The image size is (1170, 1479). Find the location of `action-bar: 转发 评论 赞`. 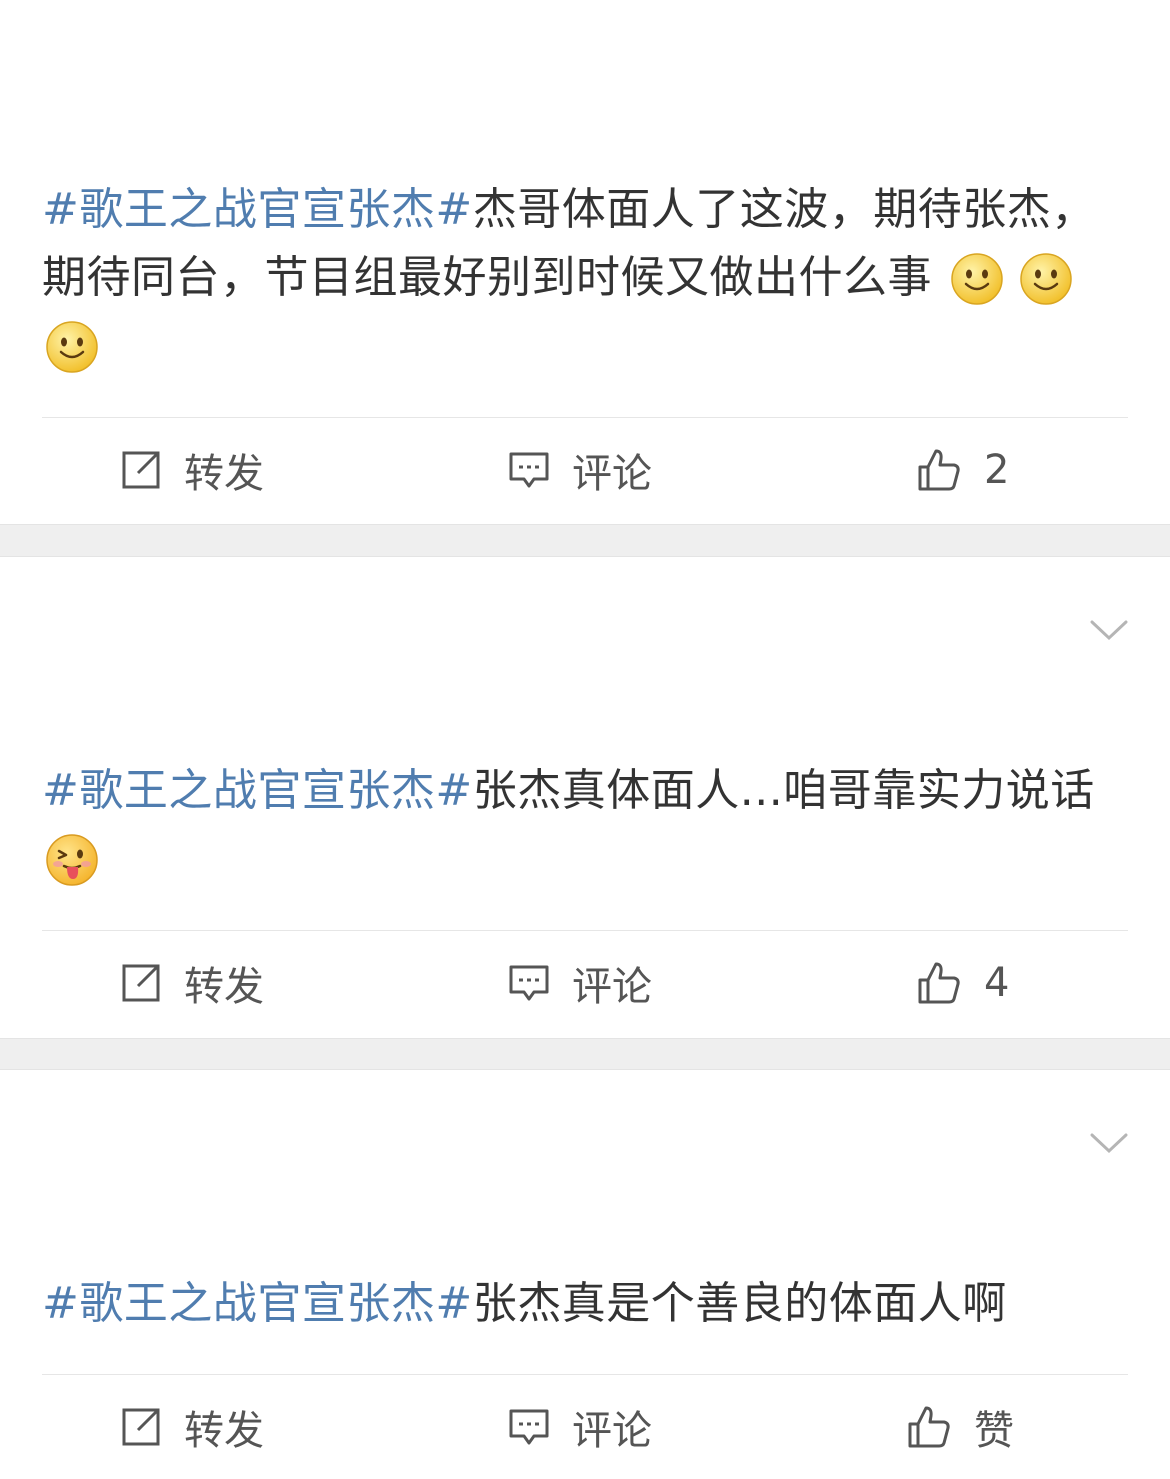

action-bar: 转发 评论 赞 is located at coordinates (585, 1427).